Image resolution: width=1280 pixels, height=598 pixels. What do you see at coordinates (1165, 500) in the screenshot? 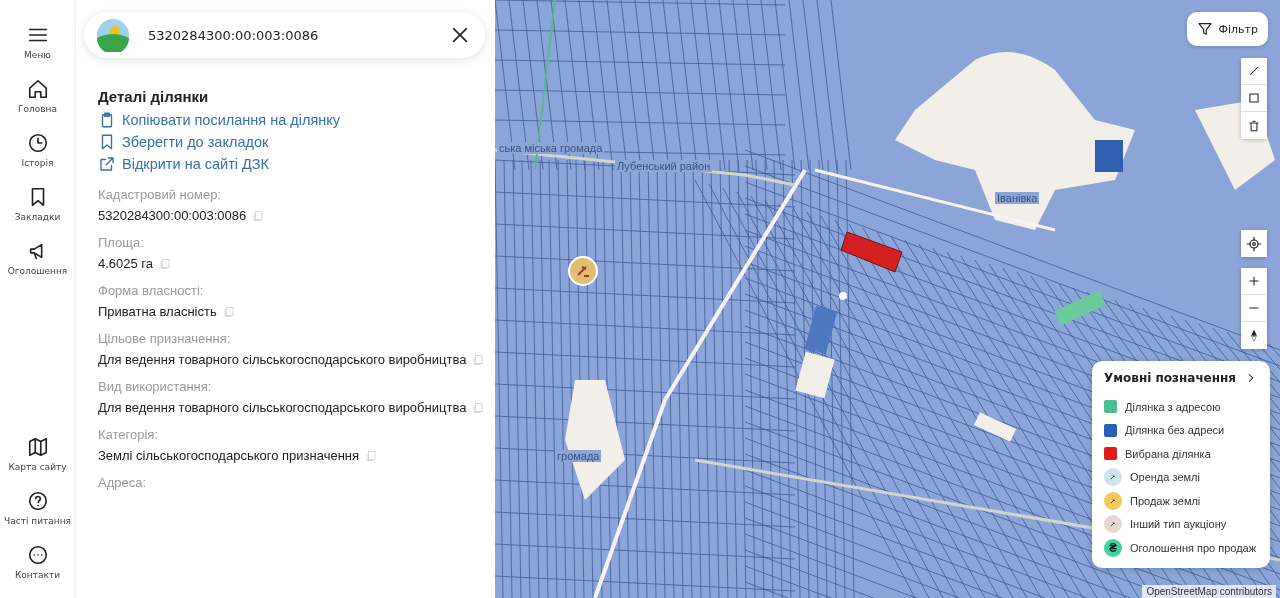
I see `legend-label: Продаж землі` at bounding box center [1165, 500].